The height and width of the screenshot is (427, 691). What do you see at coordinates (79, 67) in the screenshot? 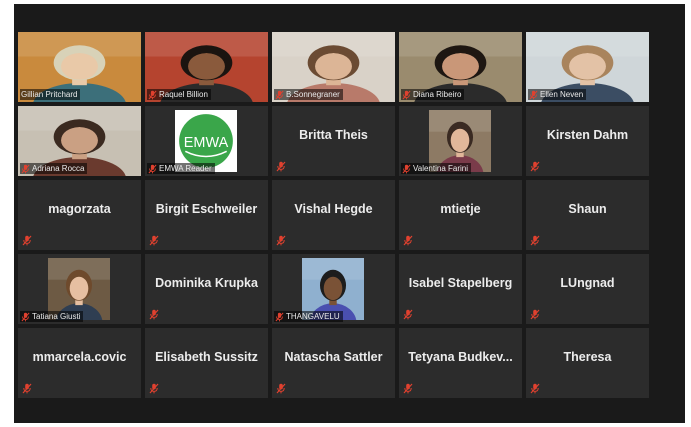
I see `participant-tile: Gillian Pritchard` at bounding box center [79, 67].